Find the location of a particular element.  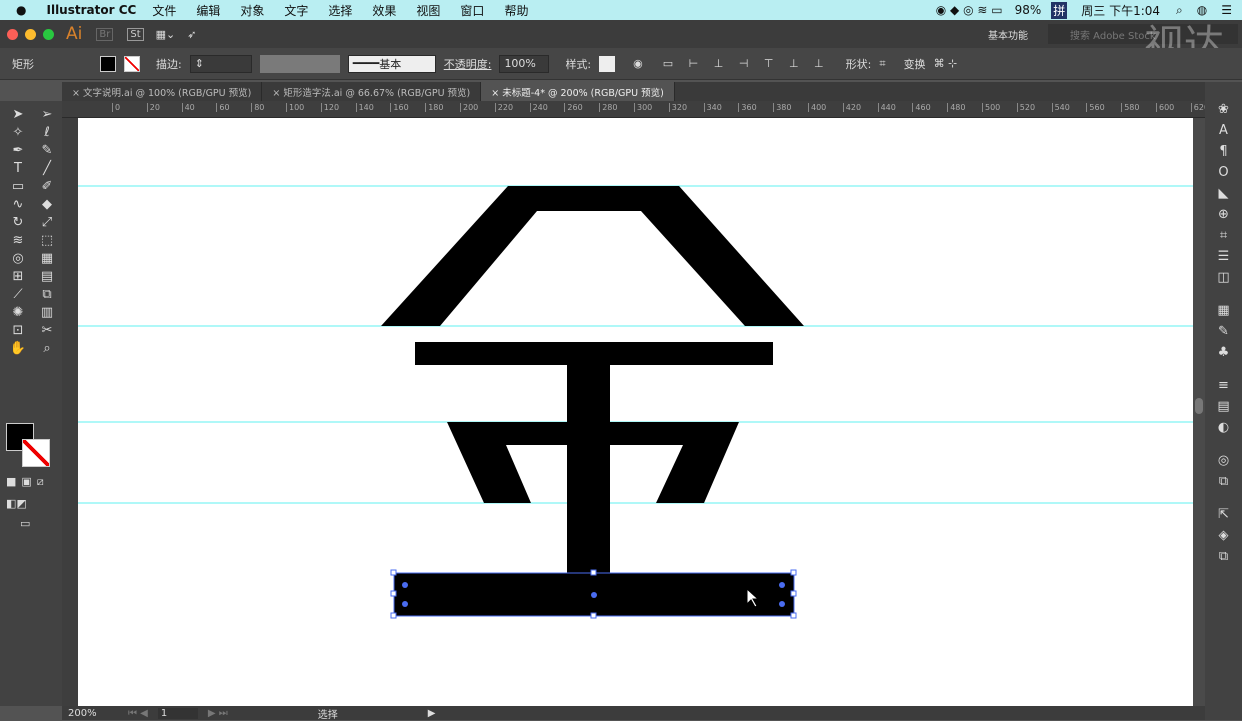

line-tool-icon: ╱ is located at coordinates (47, 168).